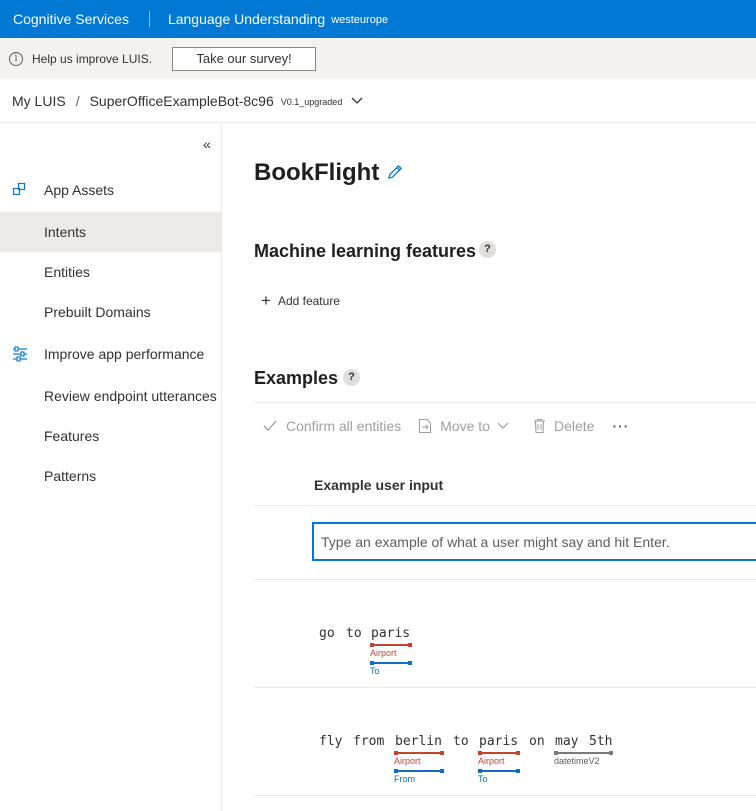  What do you see at coordinates (404, 779) in the screenshot?
I see `entity-label-from: From` at bounding box center [404, 779].